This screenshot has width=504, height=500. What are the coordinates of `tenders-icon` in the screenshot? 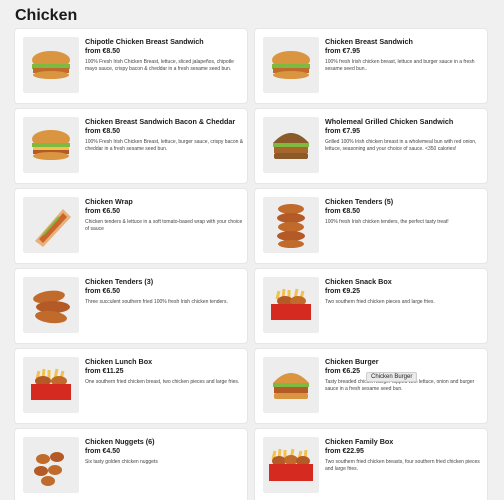 It's located at (51, 305).